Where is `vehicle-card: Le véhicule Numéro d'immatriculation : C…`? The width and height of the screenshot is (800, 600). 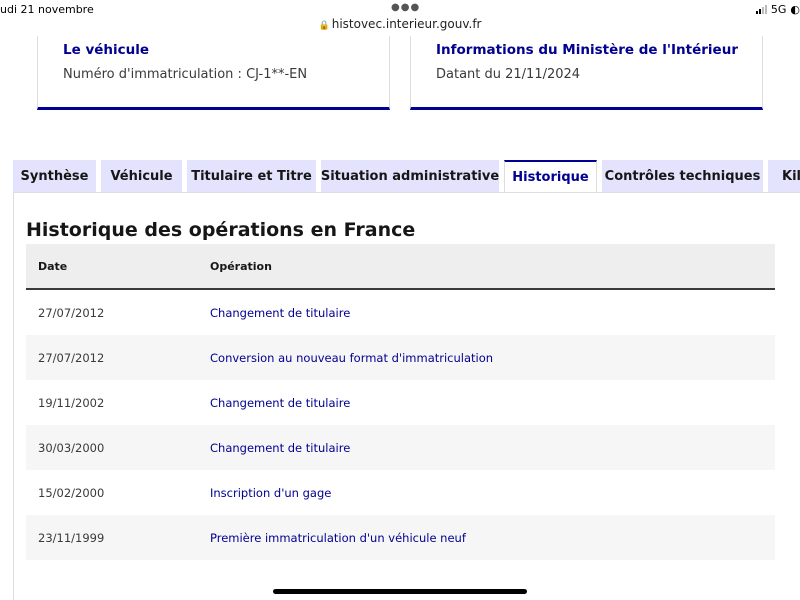
vehicle-card: Le véhicule Numéro d'immatriculation : C… is located at coordinates (213, 73).